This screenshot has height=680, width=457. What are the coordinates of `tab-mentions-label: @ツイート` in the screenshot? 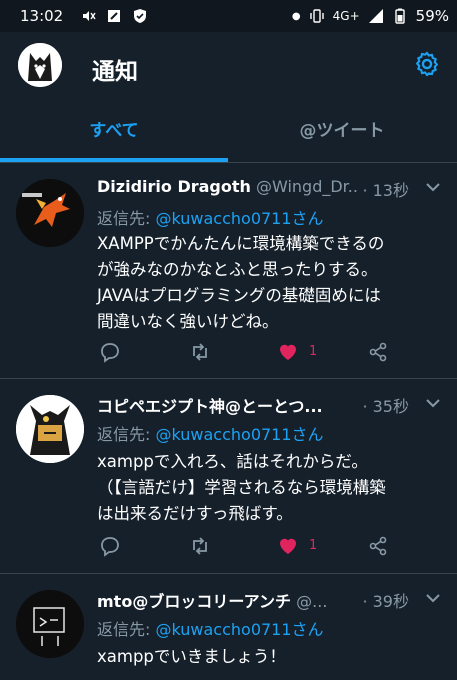 It's located at (342, 131).